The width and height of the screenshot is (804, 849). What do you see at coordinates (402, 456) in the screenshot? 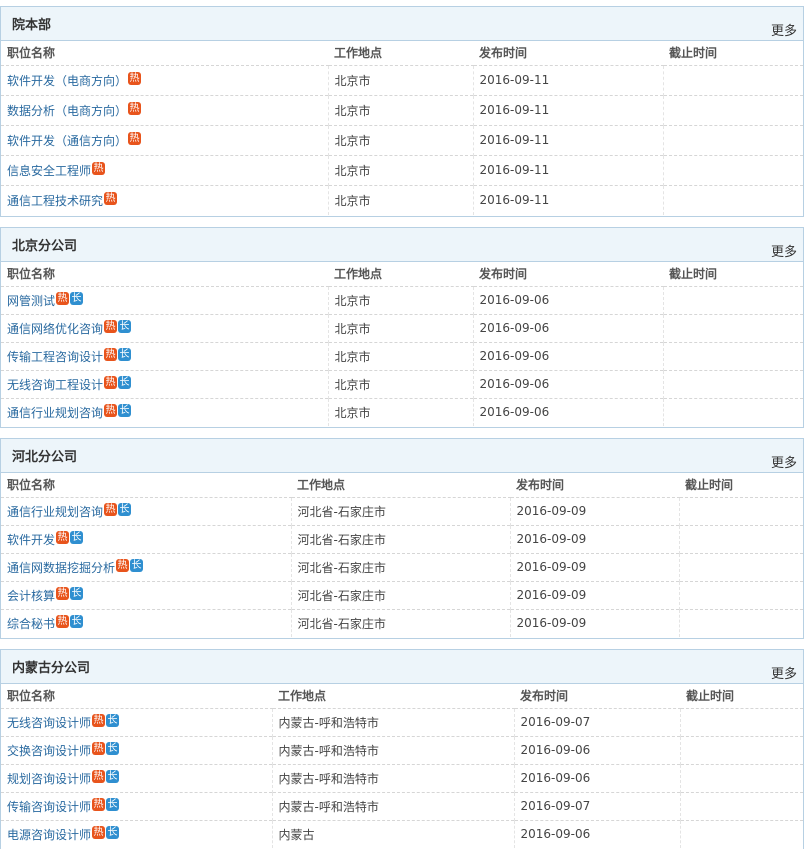
I see `section-header: 河北分公司 更多` at bounding box center [402, 456].